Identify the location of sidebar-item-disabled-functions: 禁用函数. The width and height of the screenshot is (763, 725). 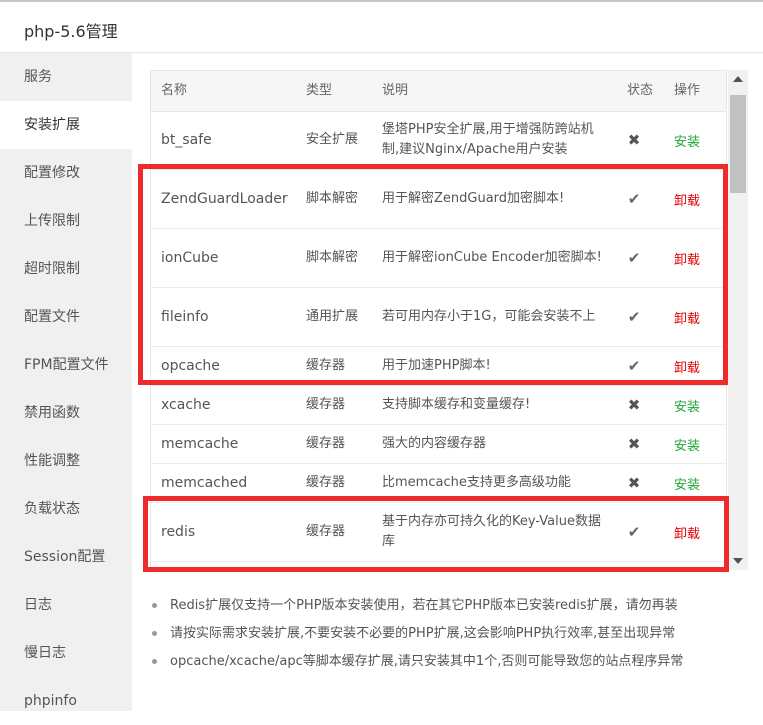
(66, 413).